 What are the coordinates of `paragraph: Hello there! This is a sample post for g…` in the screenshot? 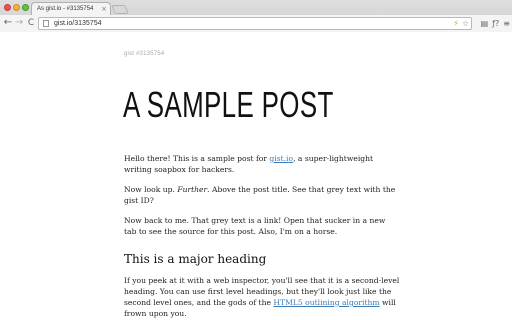 It's located at (262, 164).